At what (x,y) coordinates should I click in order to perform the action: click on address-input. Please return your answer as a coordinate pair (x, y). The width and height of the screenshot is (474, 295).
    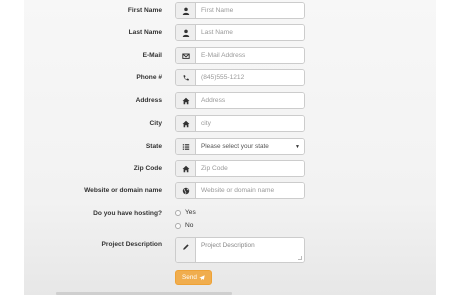
    Looking at the image, I should click on (250, 100).